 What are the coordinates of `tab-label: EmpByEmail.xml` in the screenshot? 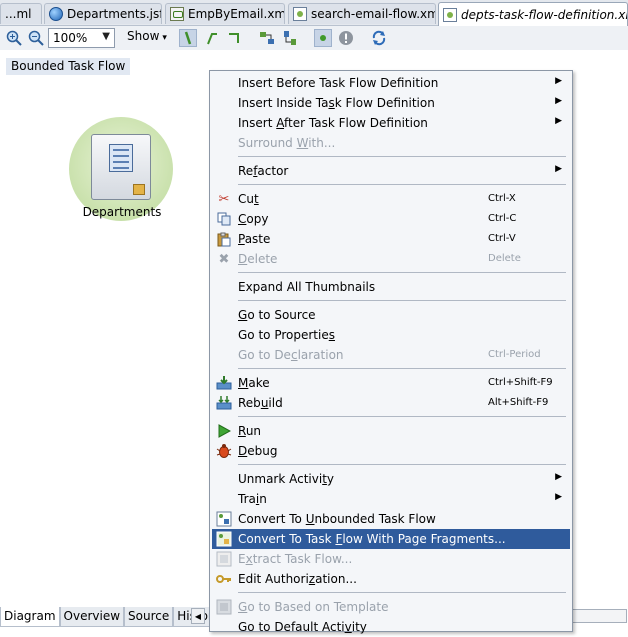 It's located at (236, 14).